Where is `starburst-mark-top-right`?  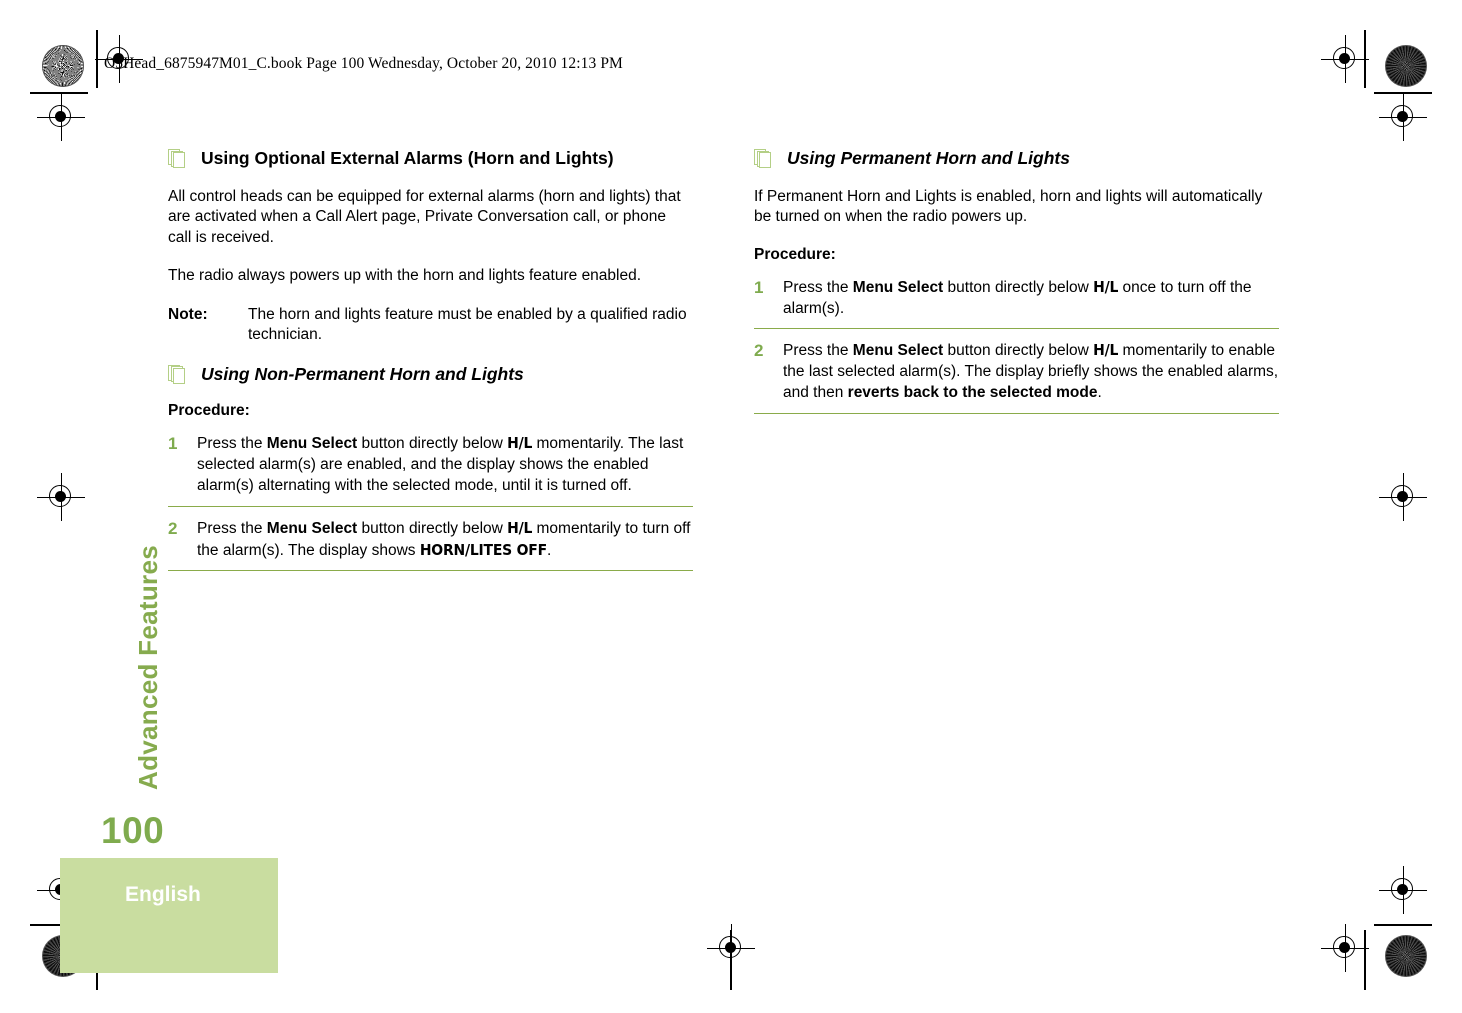
starburst-mark-top-right is located at coordinates (1406, 66).